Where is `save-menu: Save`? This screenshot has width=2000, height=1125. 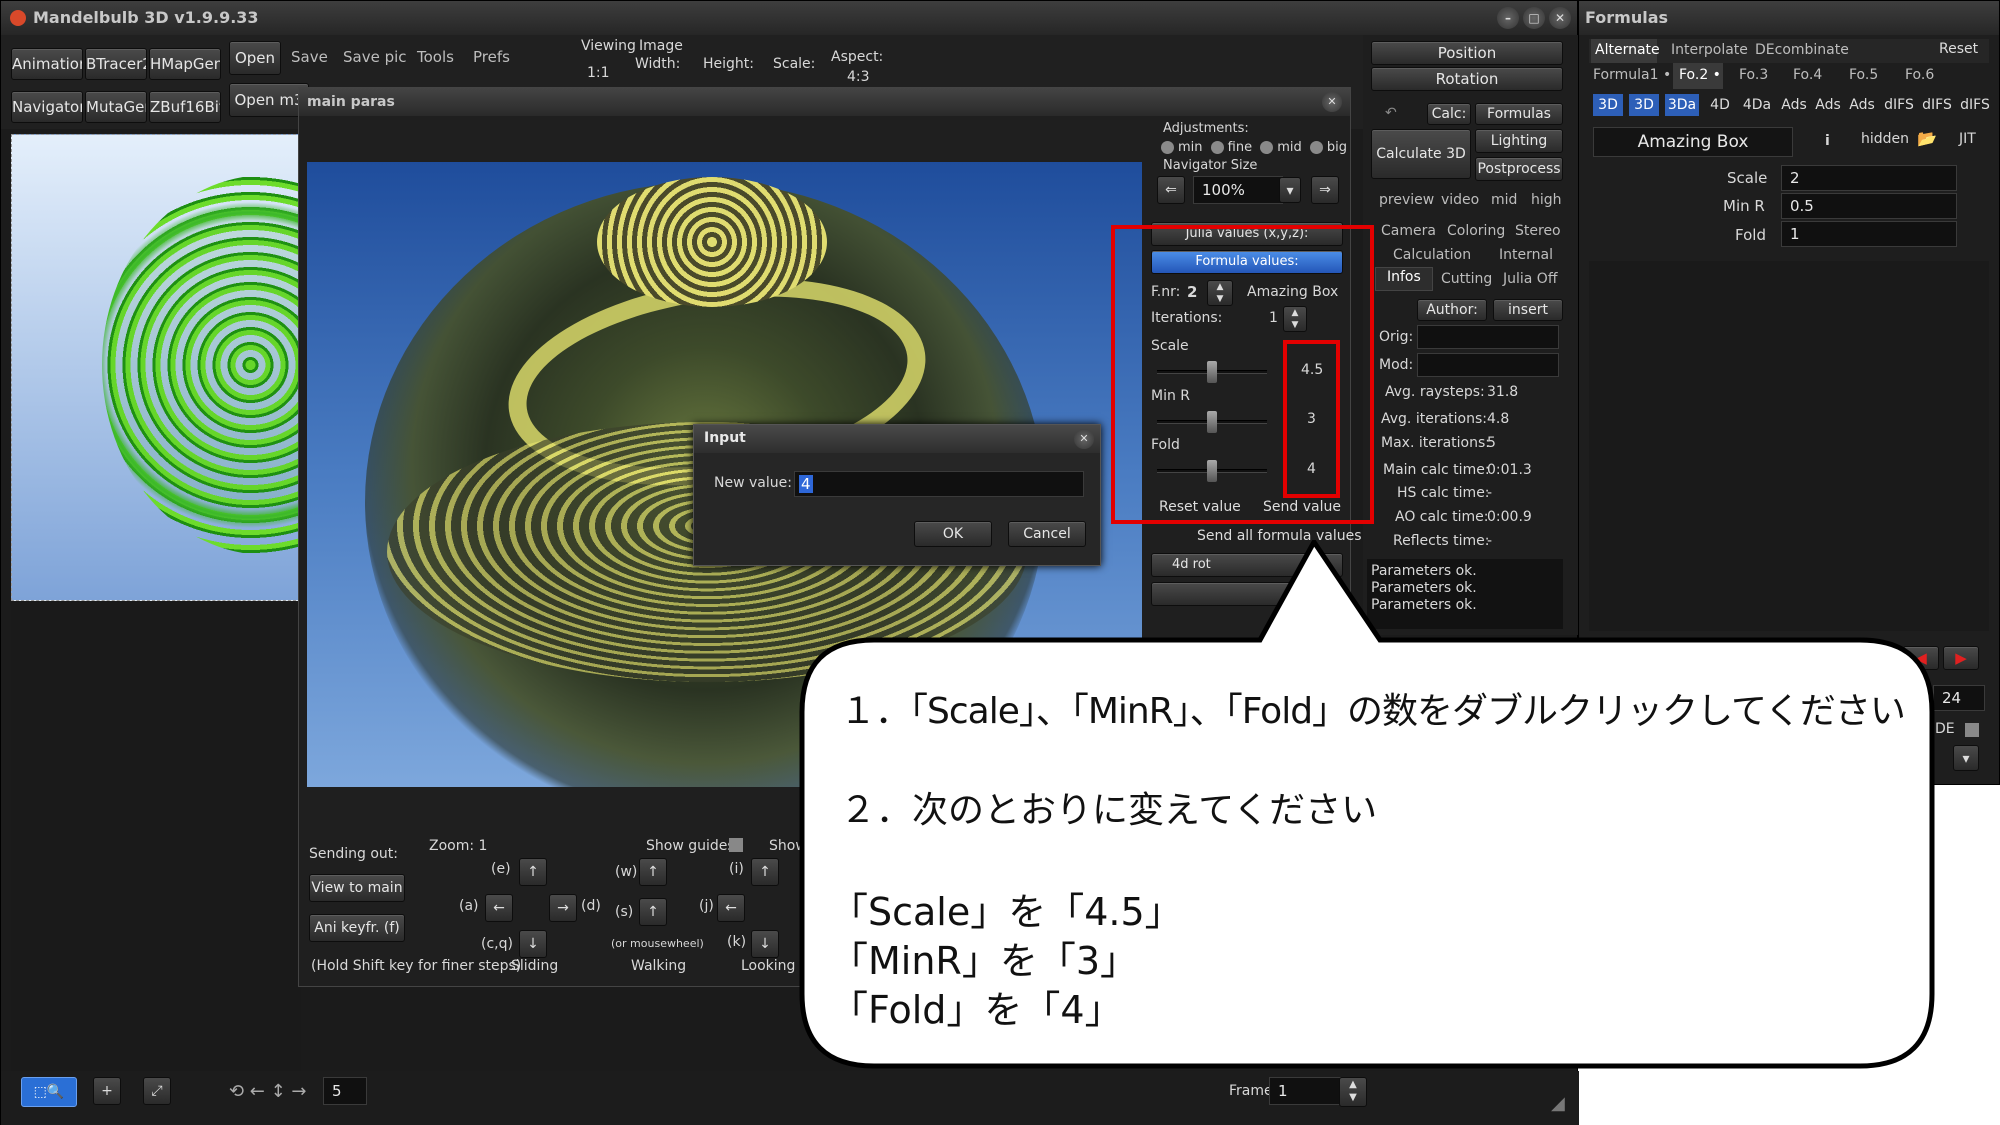 save-menu: Save is located at coordinates (309, 57).